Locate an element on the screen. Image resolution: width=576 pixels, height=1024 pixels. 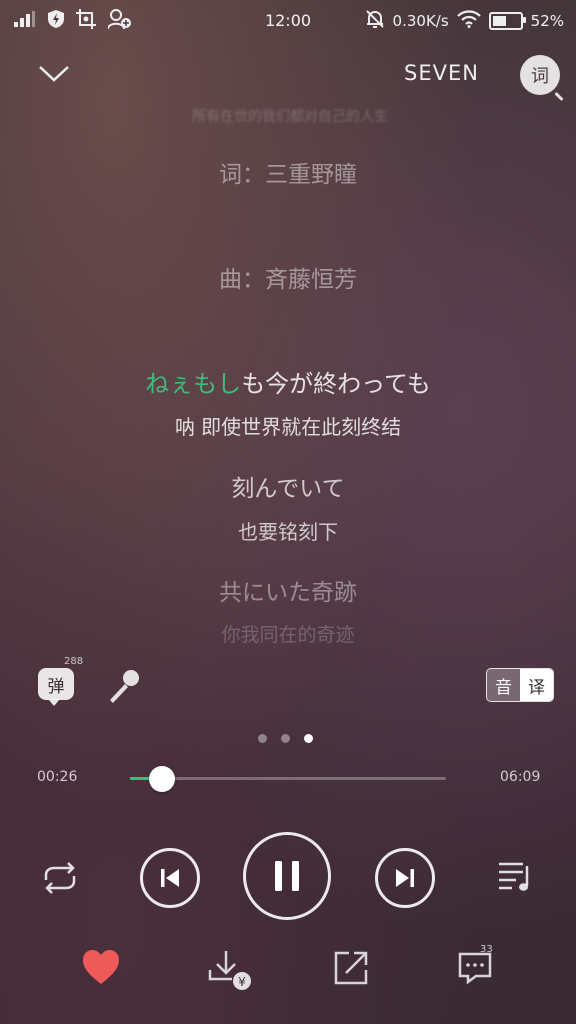
karaoke-button is located at coordinates (124, 686).